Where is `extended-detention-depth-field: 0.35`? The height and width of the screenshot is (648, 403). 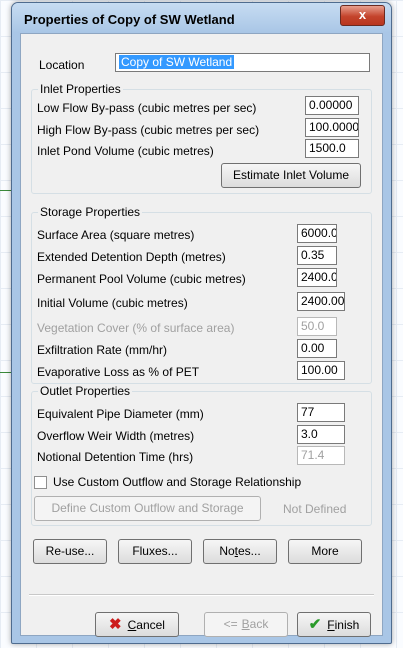
extended-detention-depth-field: 0.35 is located at coordinates (317, 255).